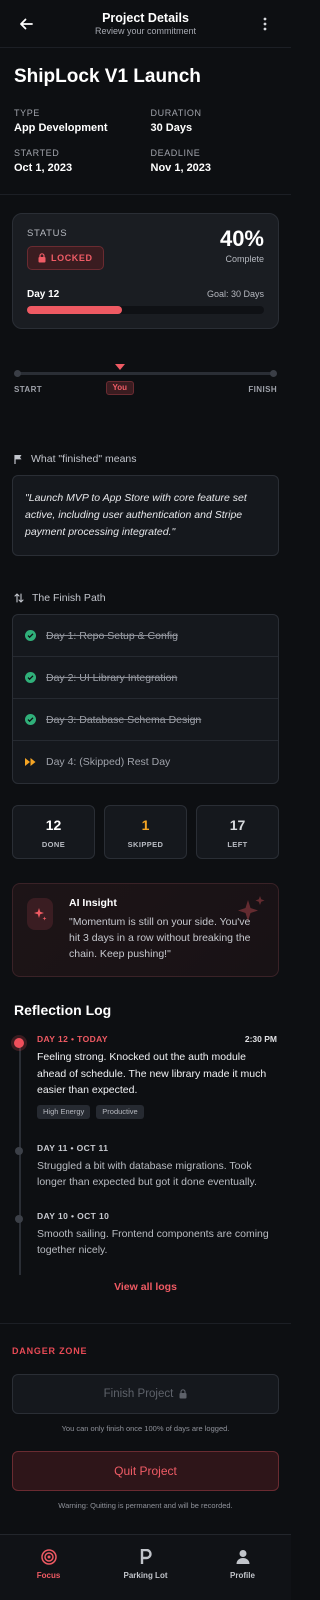 This screenshot has width=320, height=1600. Describe the element at coordinates (157, 1148) in the screenshot. I see `log-entry-head: DAY 11 • OCT 11` at that location.